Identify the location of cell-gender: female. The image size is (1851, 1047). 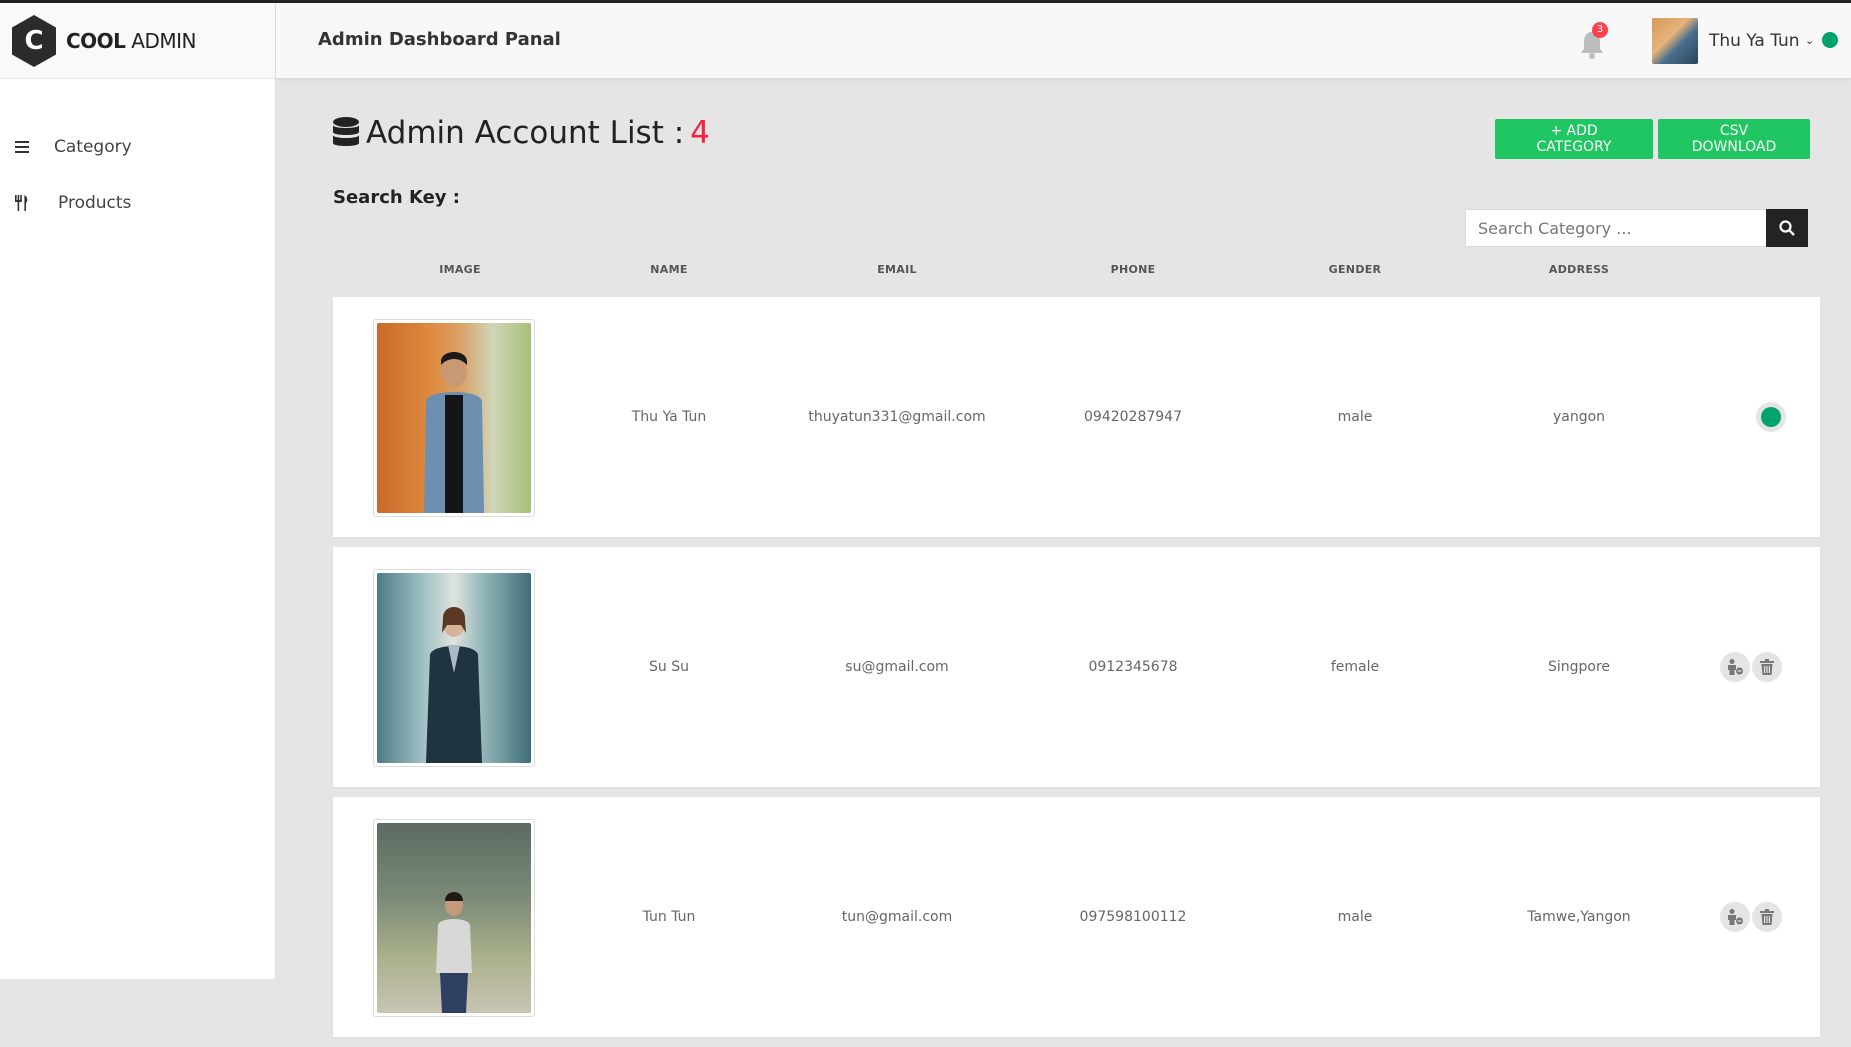
(1355, 667).